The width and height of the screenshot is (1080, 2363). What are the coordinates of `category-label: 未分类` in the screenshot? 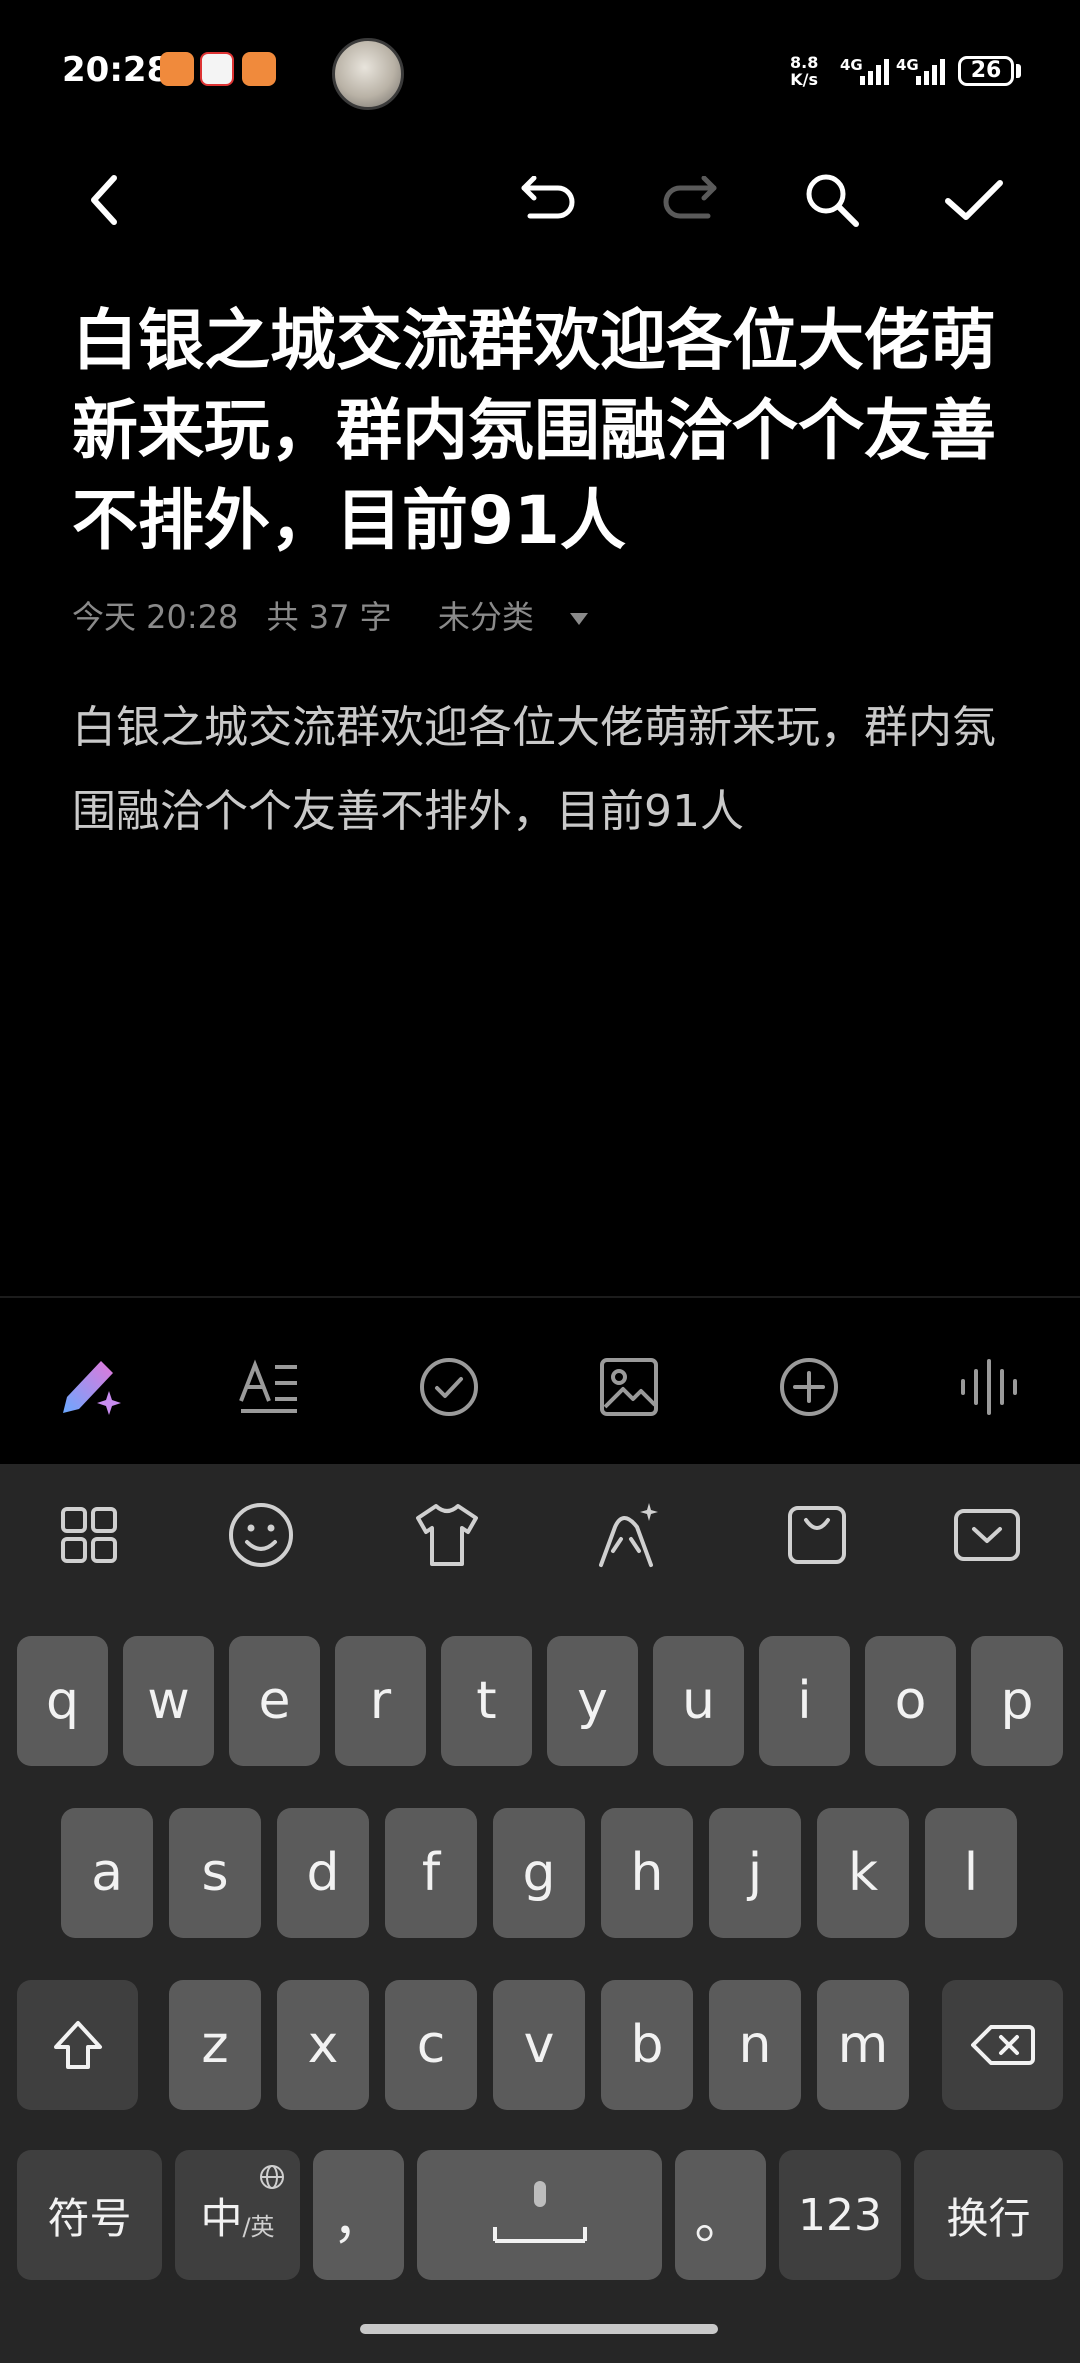 It's located at (485, 617).